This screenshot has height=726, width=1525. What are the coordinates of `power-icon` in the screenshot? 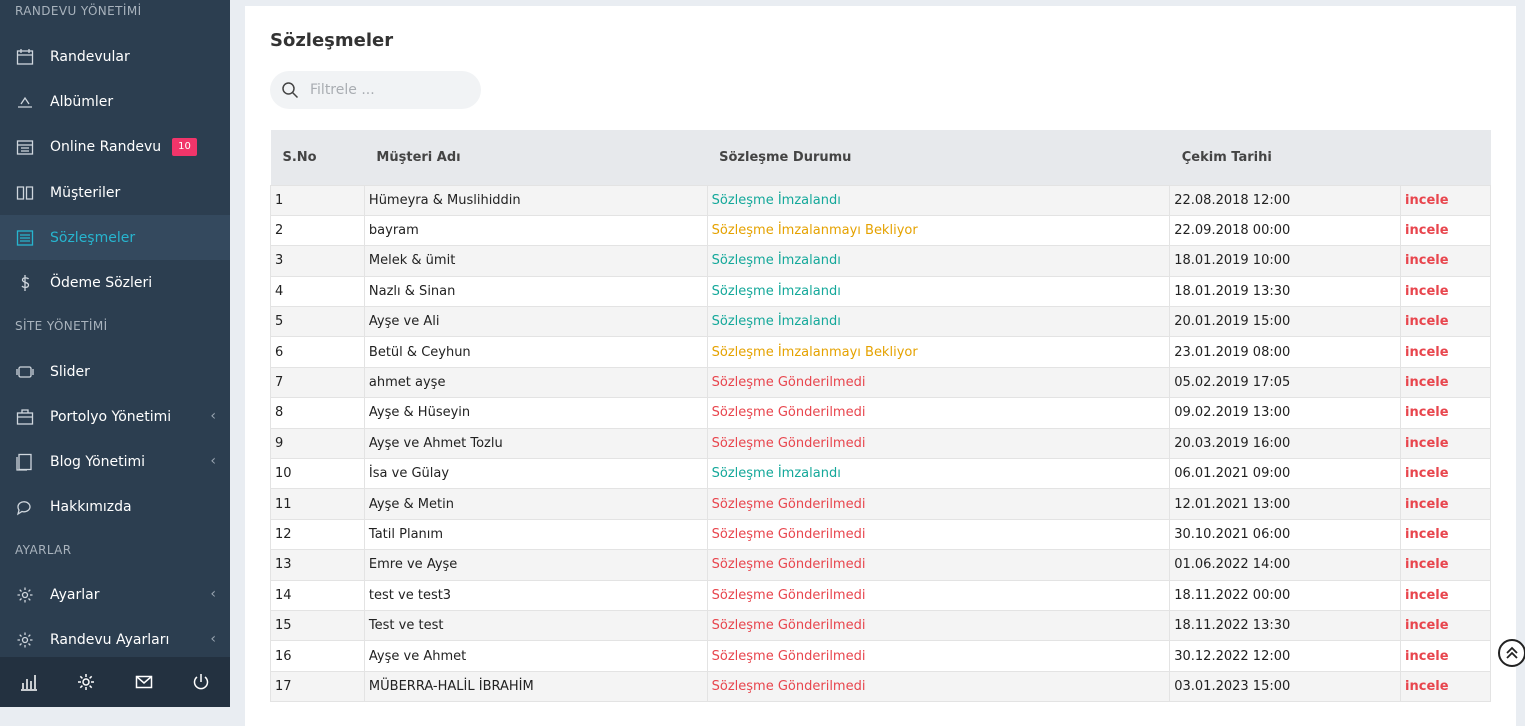 It's located at (202, 682).